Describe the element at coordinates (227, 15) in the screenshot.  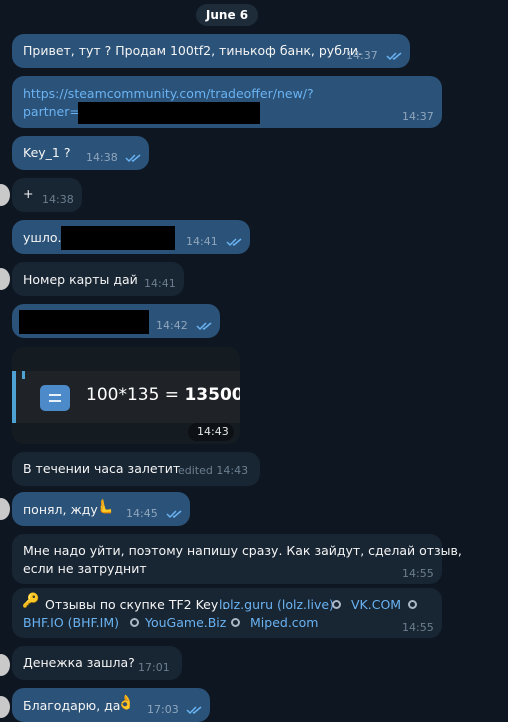
I see `date-separator: June 6` at that location.